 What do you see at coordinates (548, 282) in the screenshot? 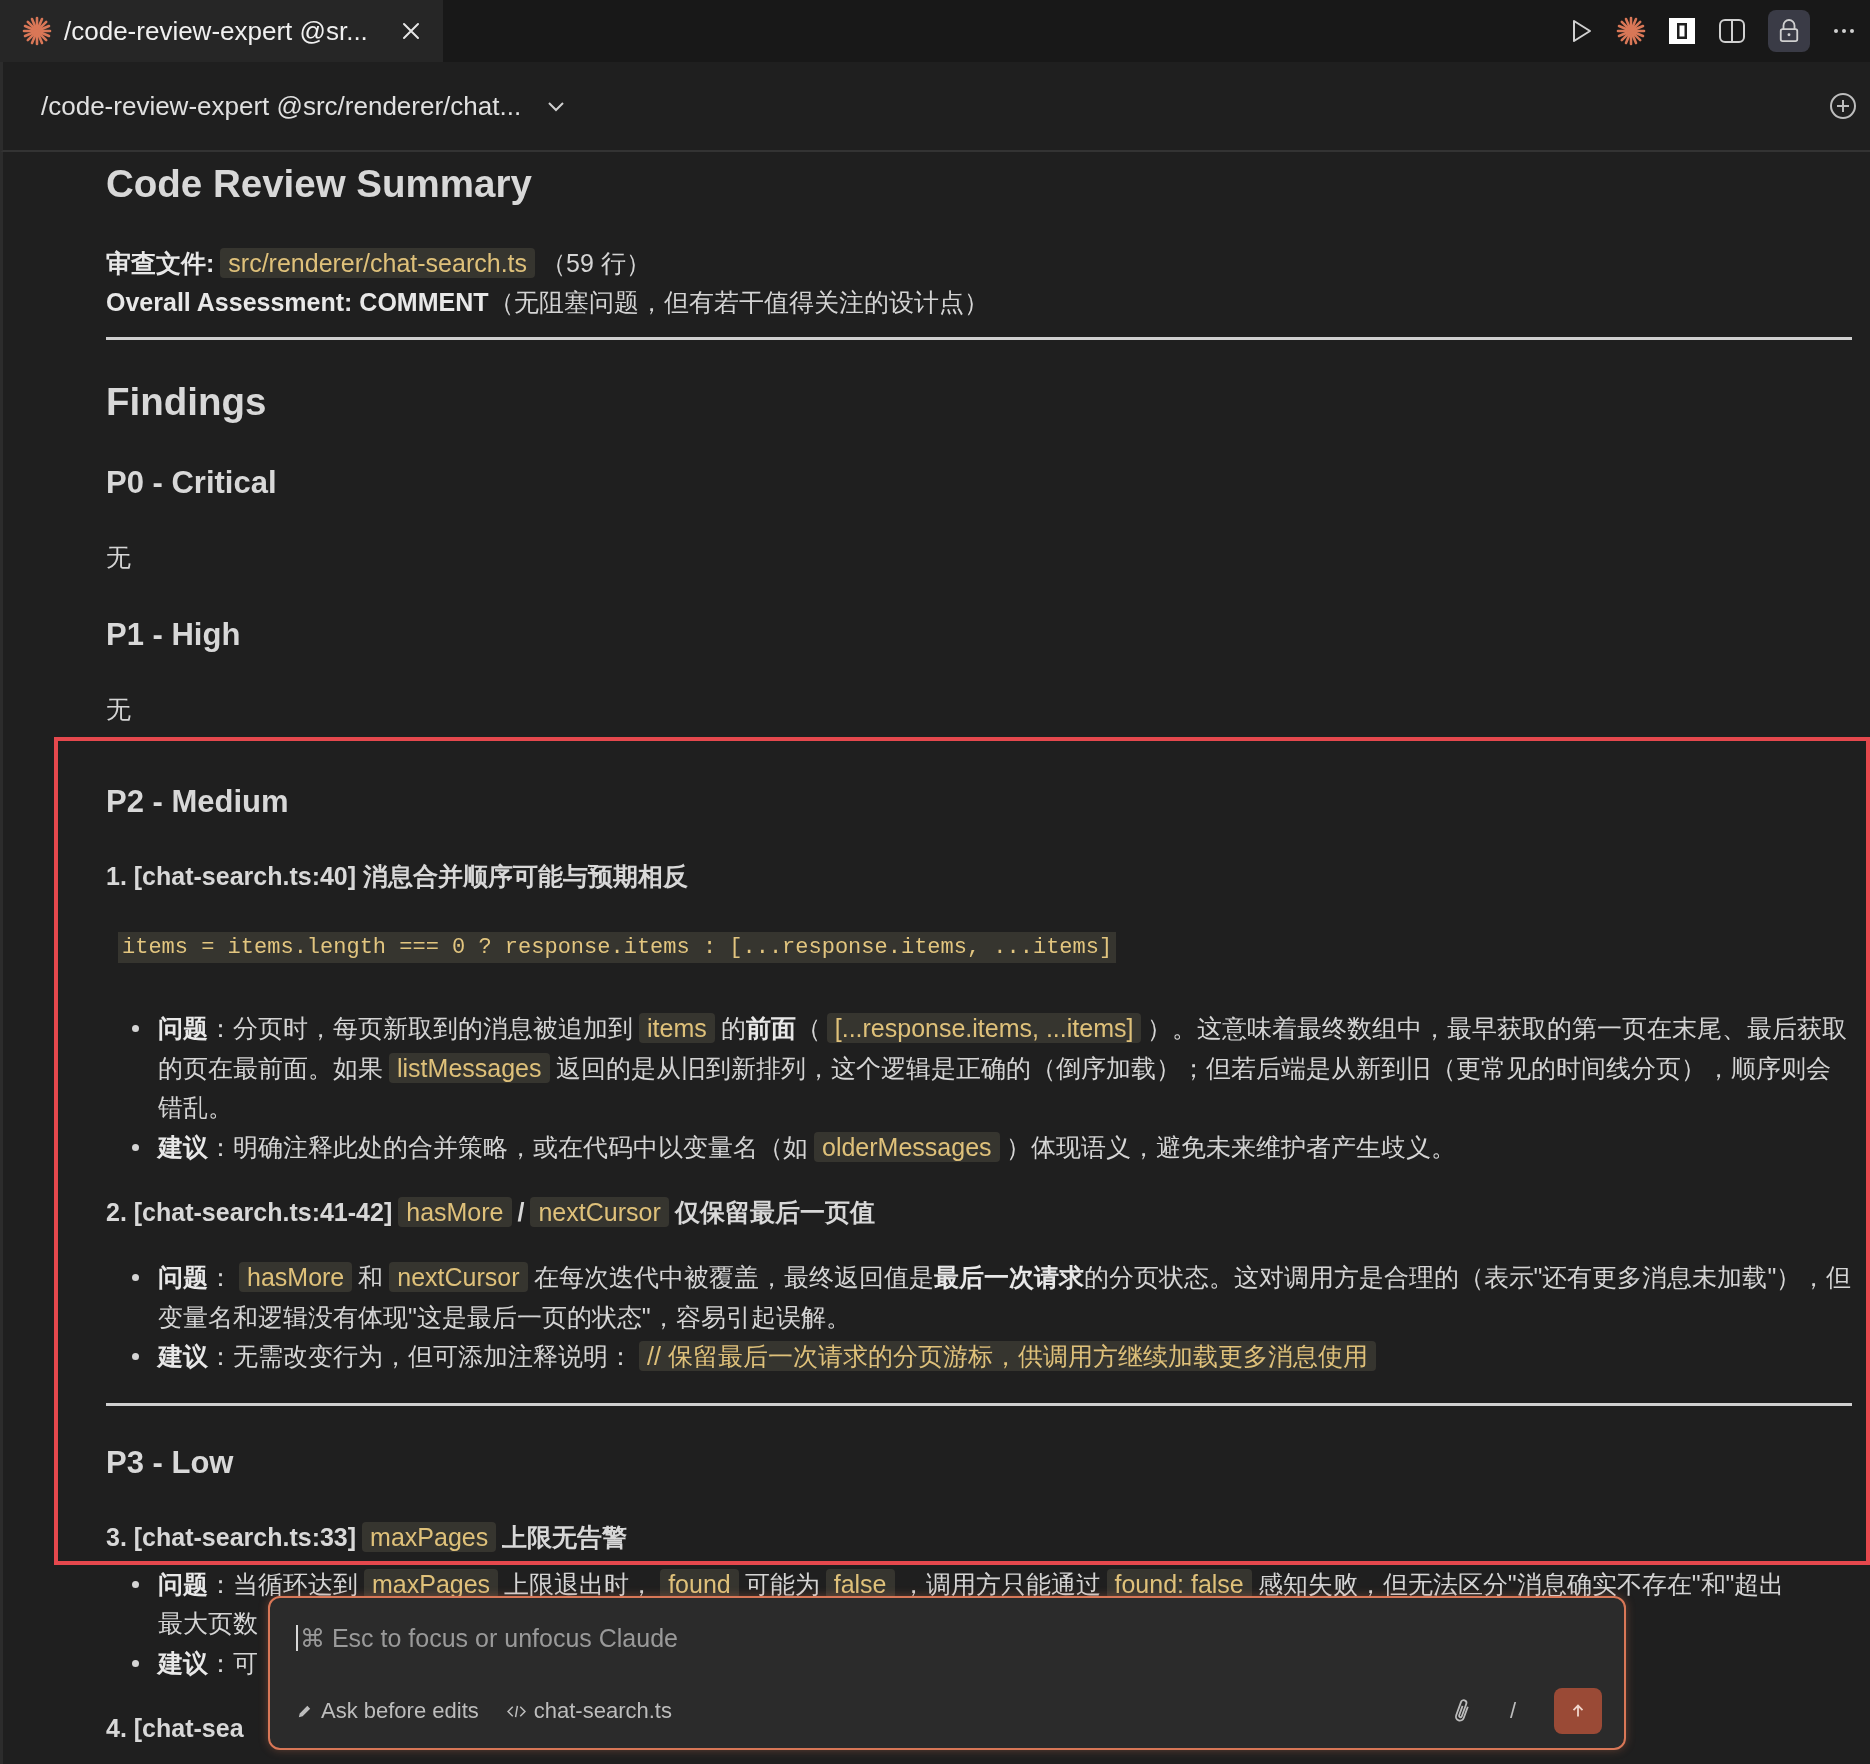
I see `paragraph: 审查文件: src/renderer/chat-search.ts （59 行） Overall Assessment: COMMENT（无阻塞问题，但有若干值得关注的设计点）` at bounding box center [548, 282].